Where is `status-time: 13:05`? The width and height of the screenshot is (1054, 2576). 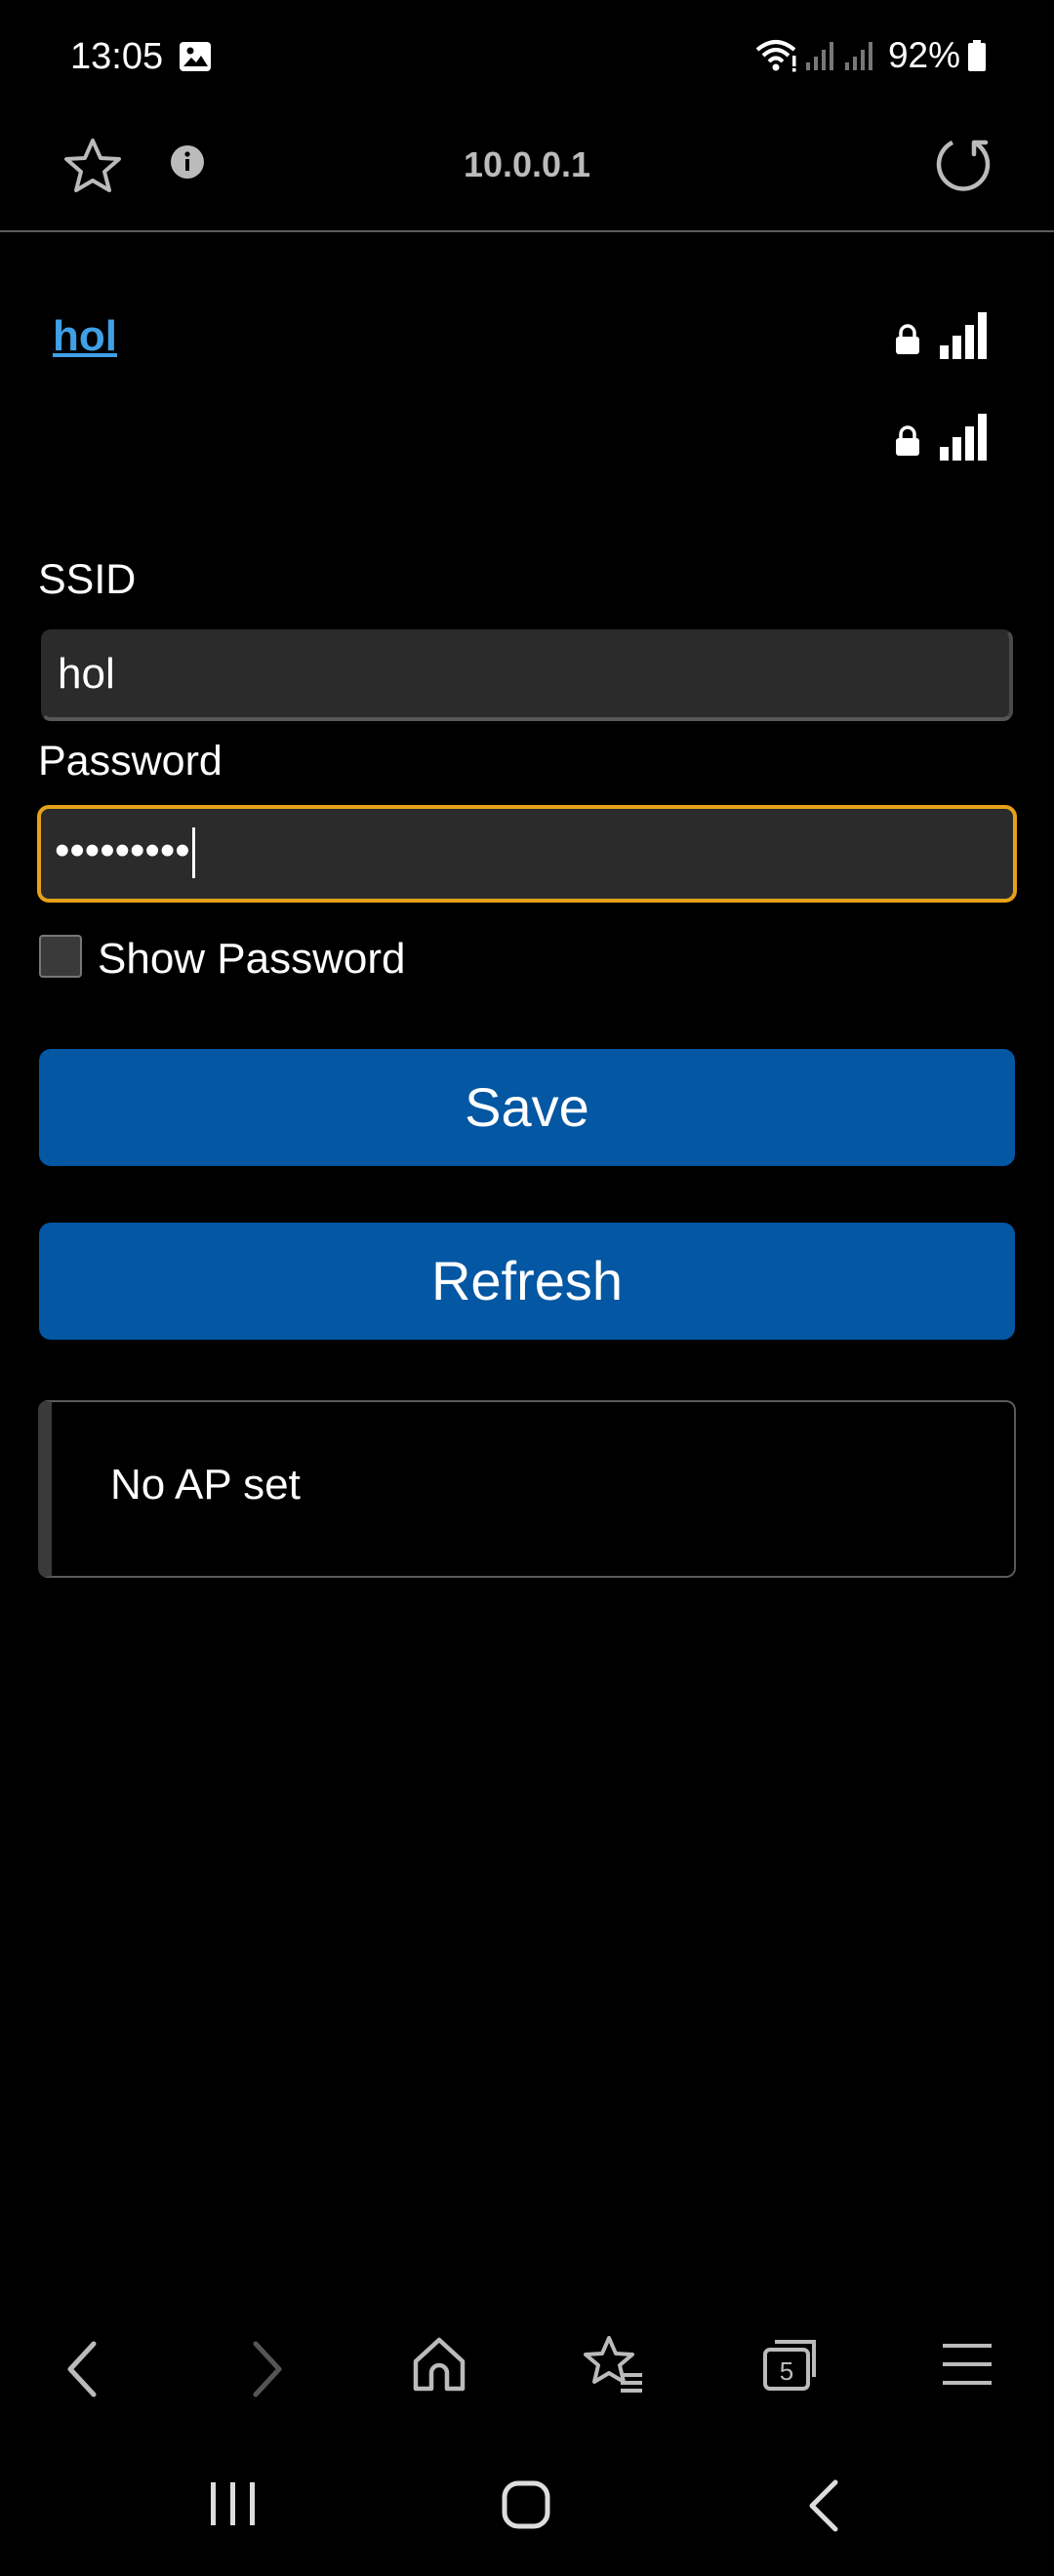 status-time: 13:05 is located at coordinates (117, 56).